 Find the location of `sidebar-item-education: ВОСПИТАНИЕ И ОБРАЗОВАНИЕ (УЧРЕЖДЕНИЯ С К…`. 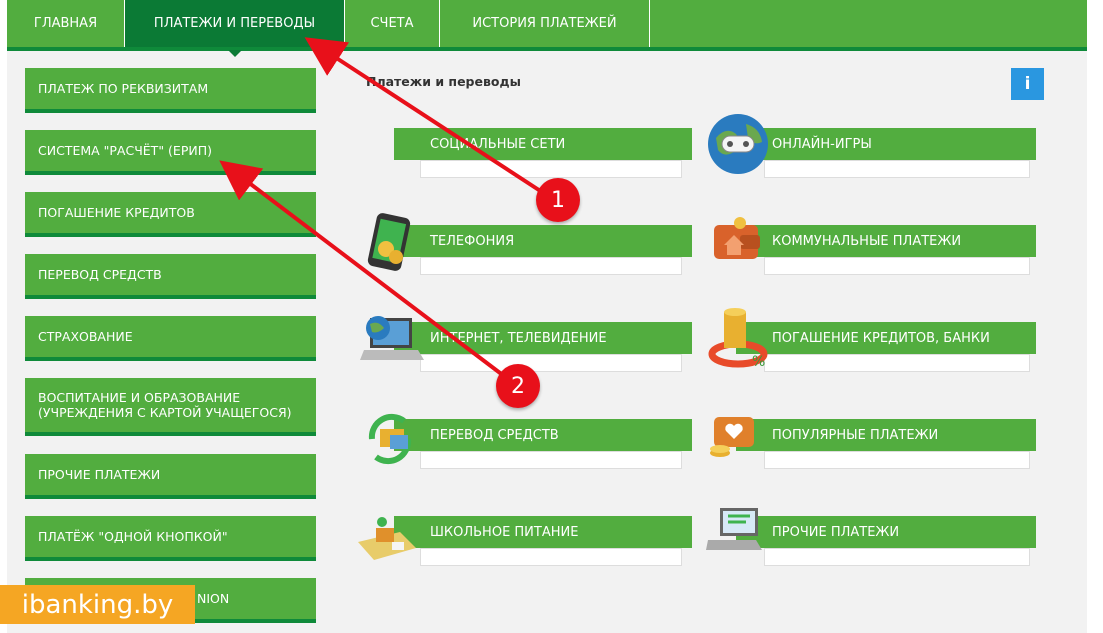

sidebar-item-education: ВОСПИТАНИЕ И ОБРАЗОВАНИЕ (УЧРЕЖДЕНИЯ С К… is located at coordinates (170, 407).